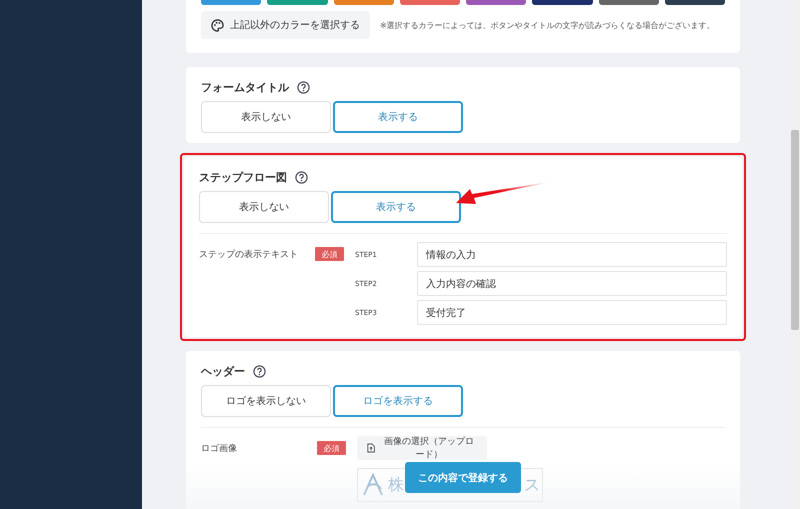  Describe the element at coordinates (373, 485) in the screenshot. I see `logo-icon` at that location.